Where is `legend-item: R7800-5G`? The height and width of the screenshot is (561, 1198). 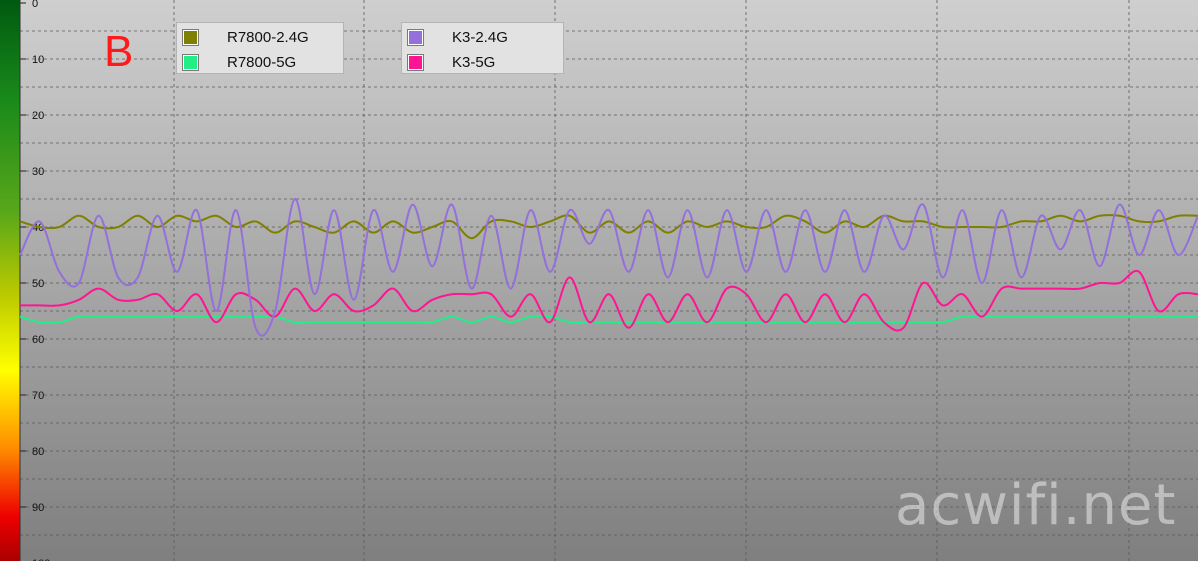 legend-item: R7800-5G is located at coordinates (261, 62).